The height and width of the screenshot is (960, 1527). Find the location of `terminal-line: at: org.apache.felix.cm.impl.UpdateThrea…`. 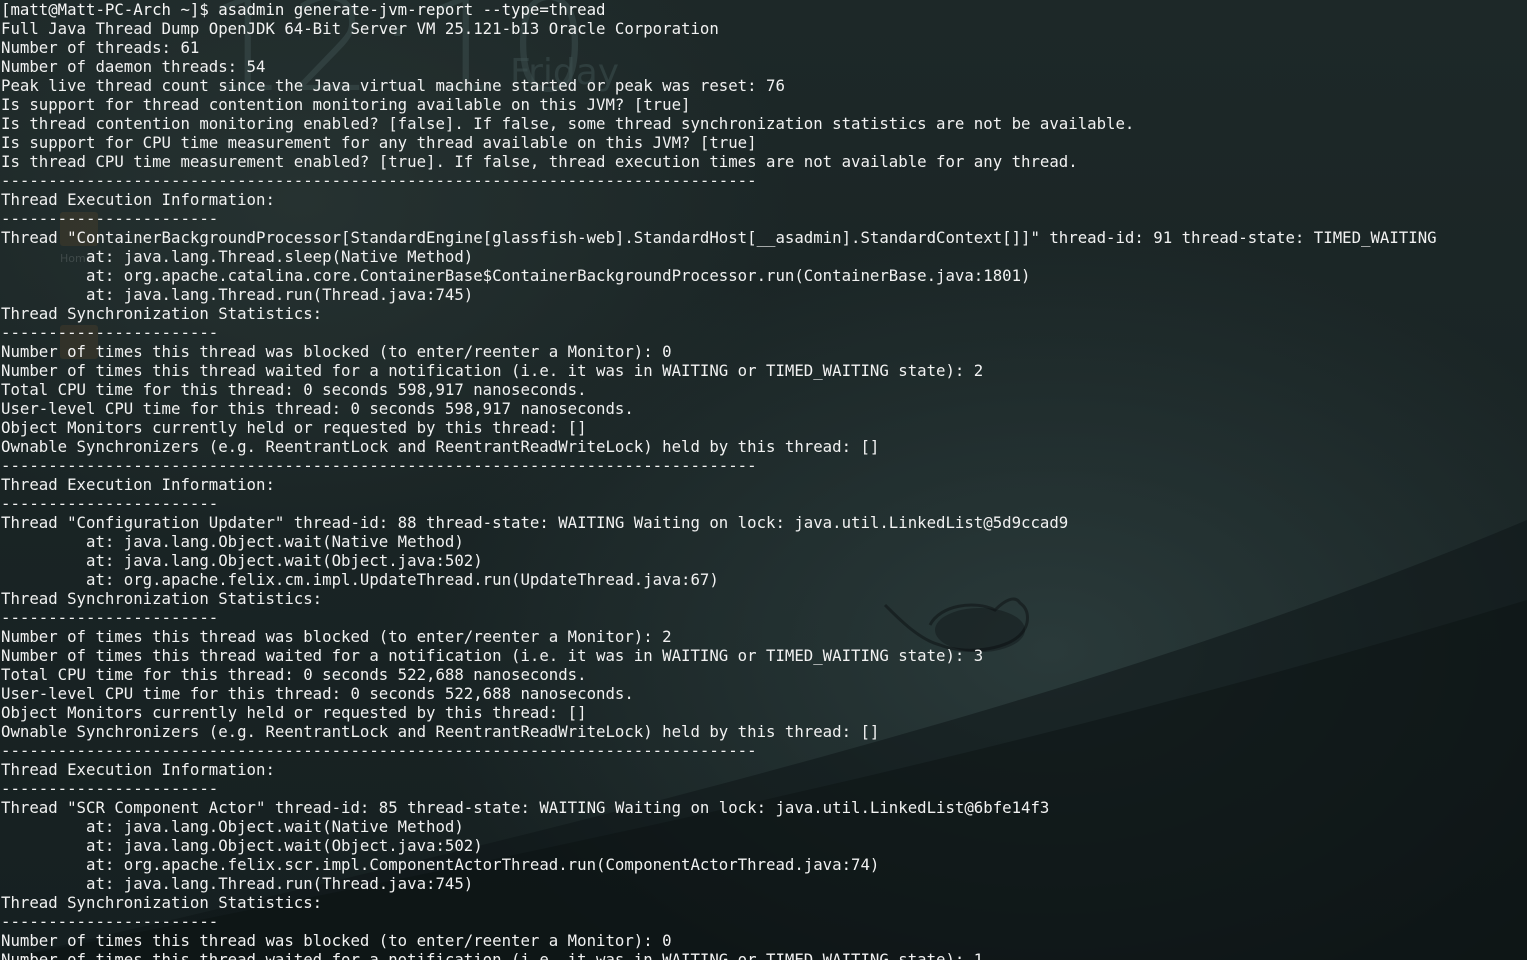

terminal-line: at: org.apache.felix.cm.impl.UpdateThrea… is located at coordinates (360, 579).